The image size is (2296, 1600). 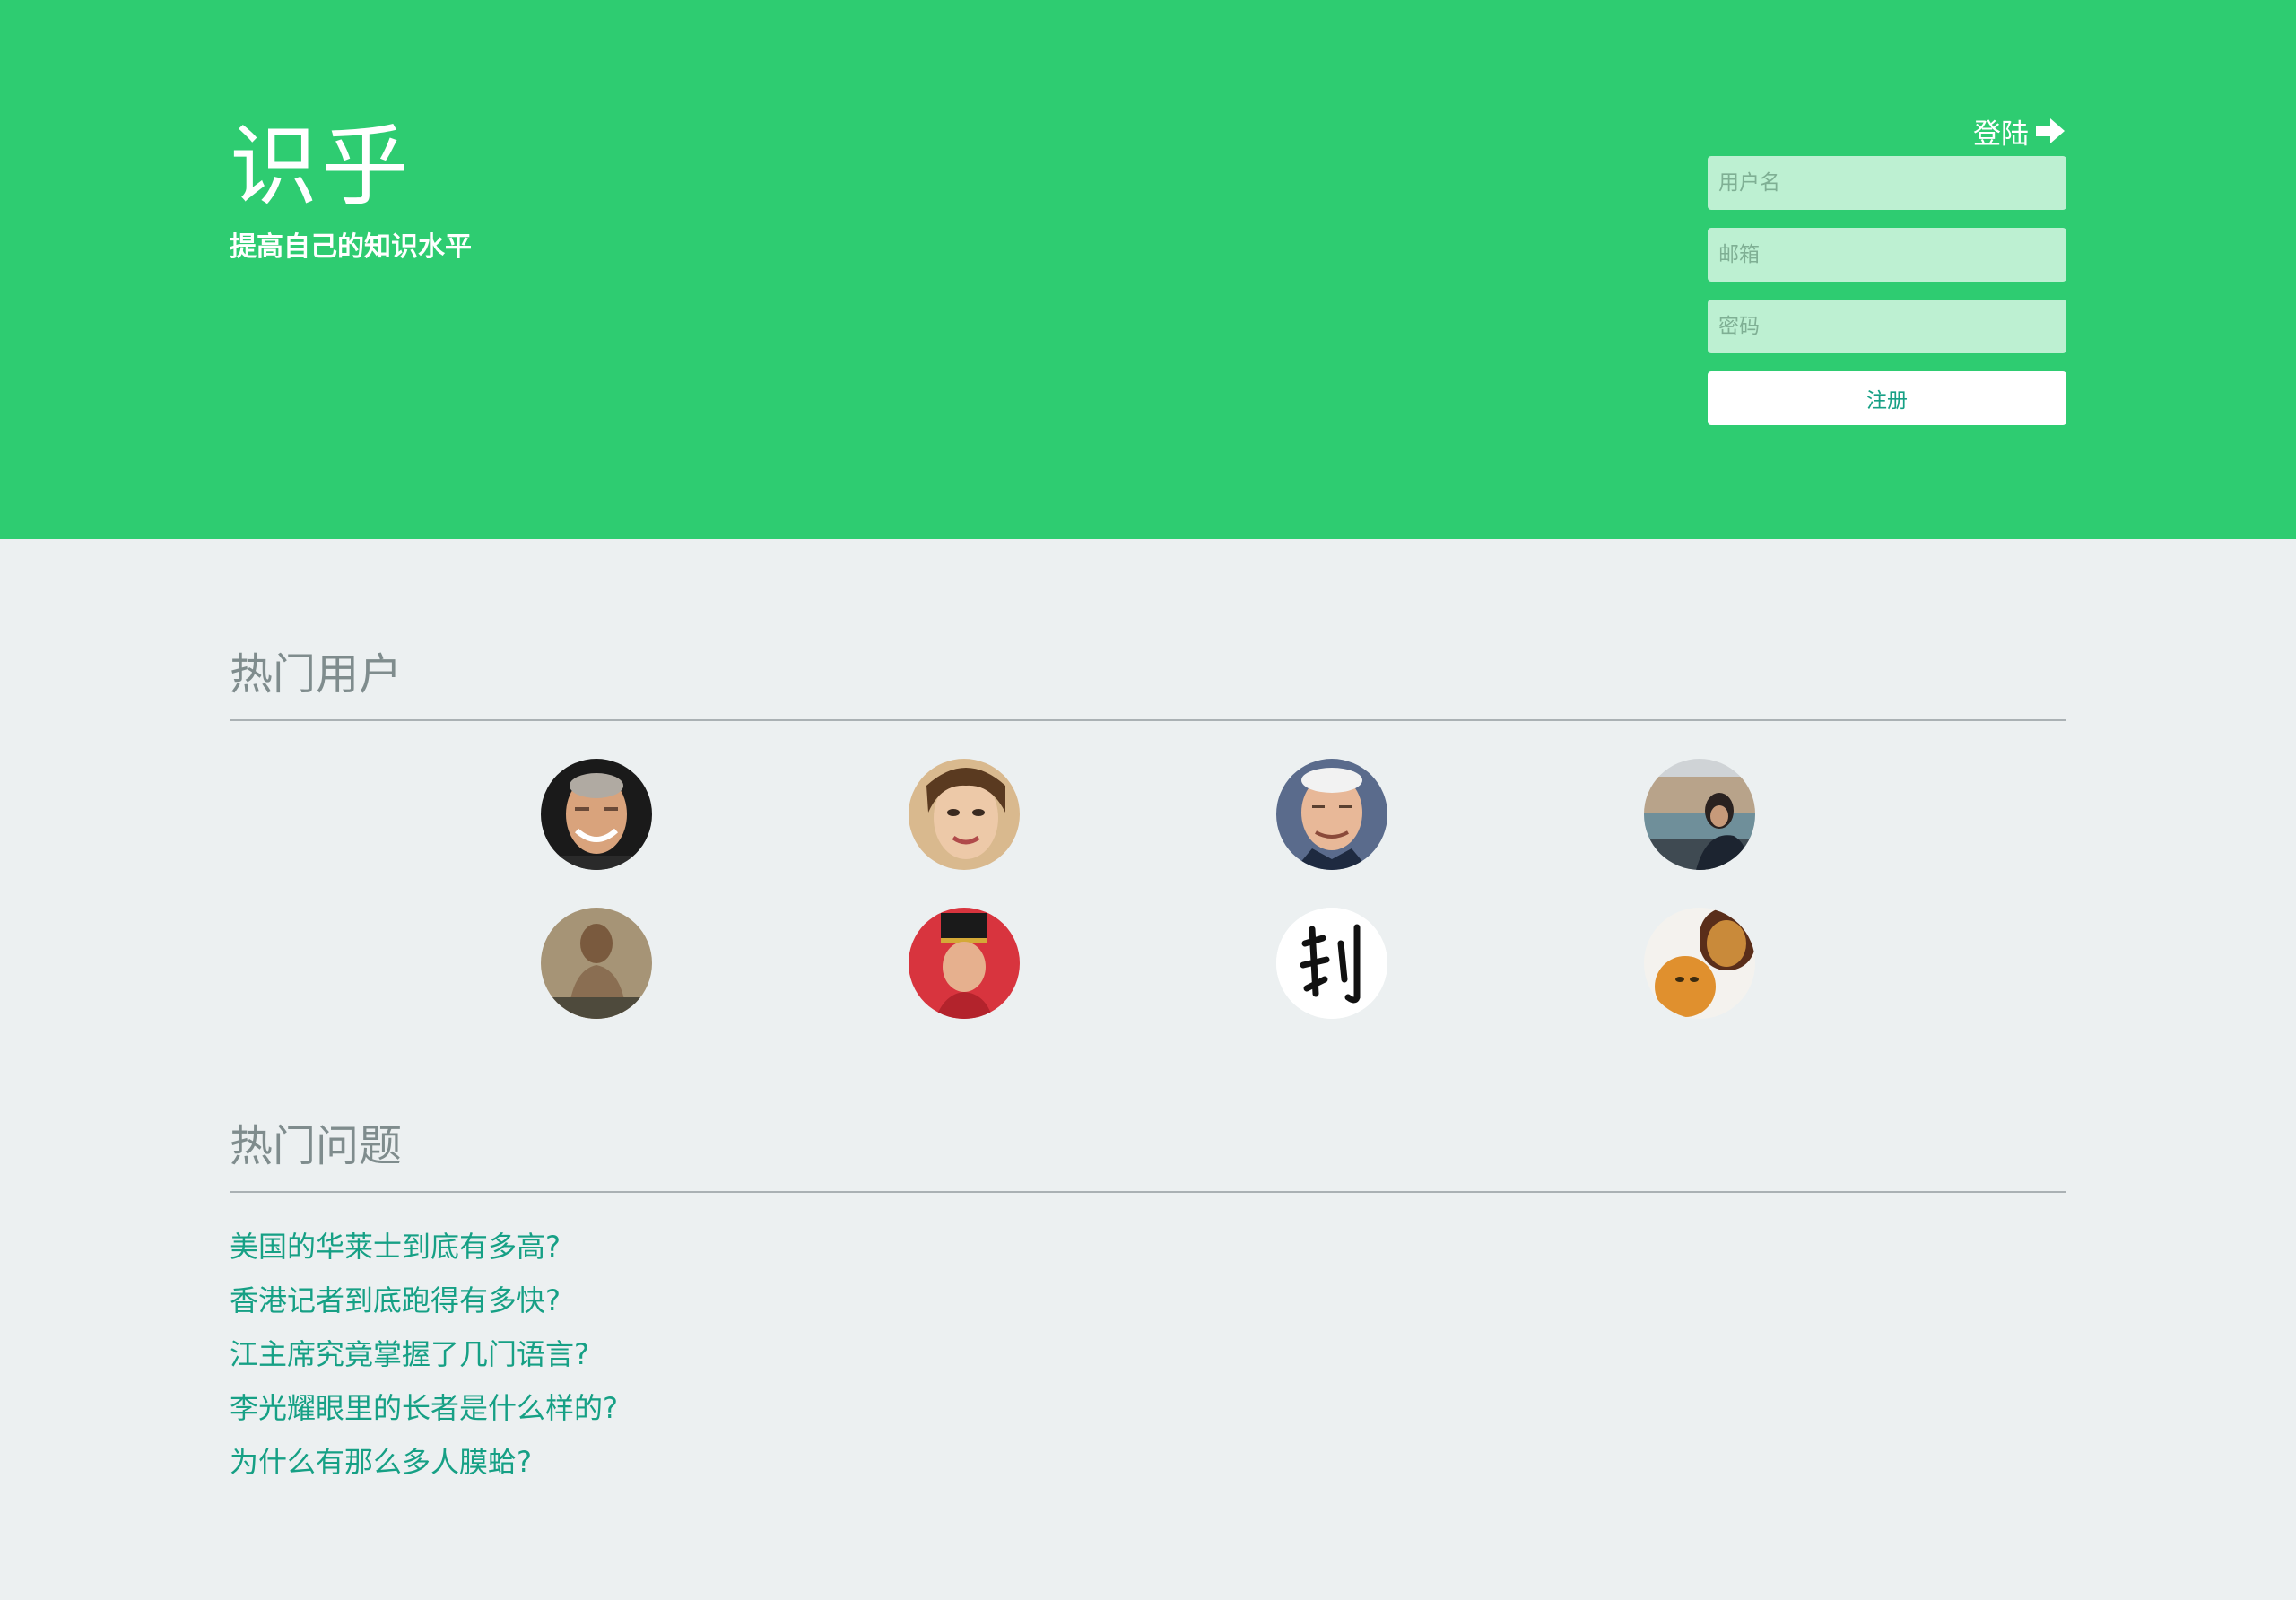 I want to click on brand: 识乎 提高自己的知识水平, so click(x=351, y=190).